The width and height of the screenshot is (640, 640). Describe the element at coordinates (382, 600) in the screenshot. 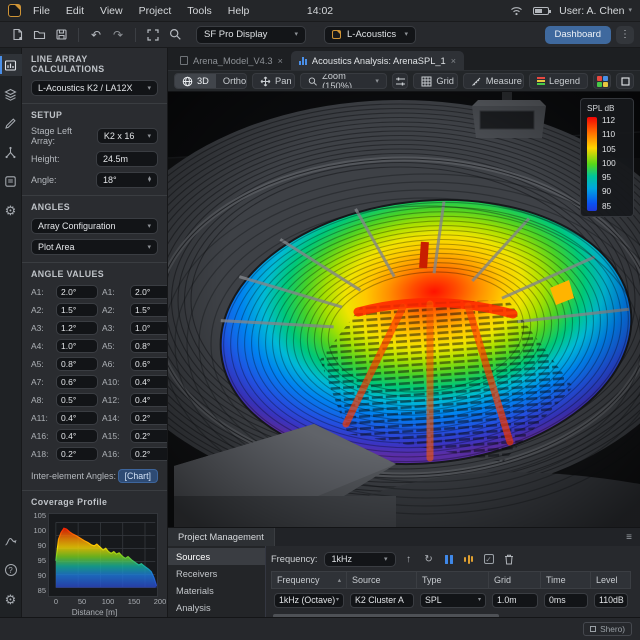

I see `row-source-field: K2 Cluster A` at that location.